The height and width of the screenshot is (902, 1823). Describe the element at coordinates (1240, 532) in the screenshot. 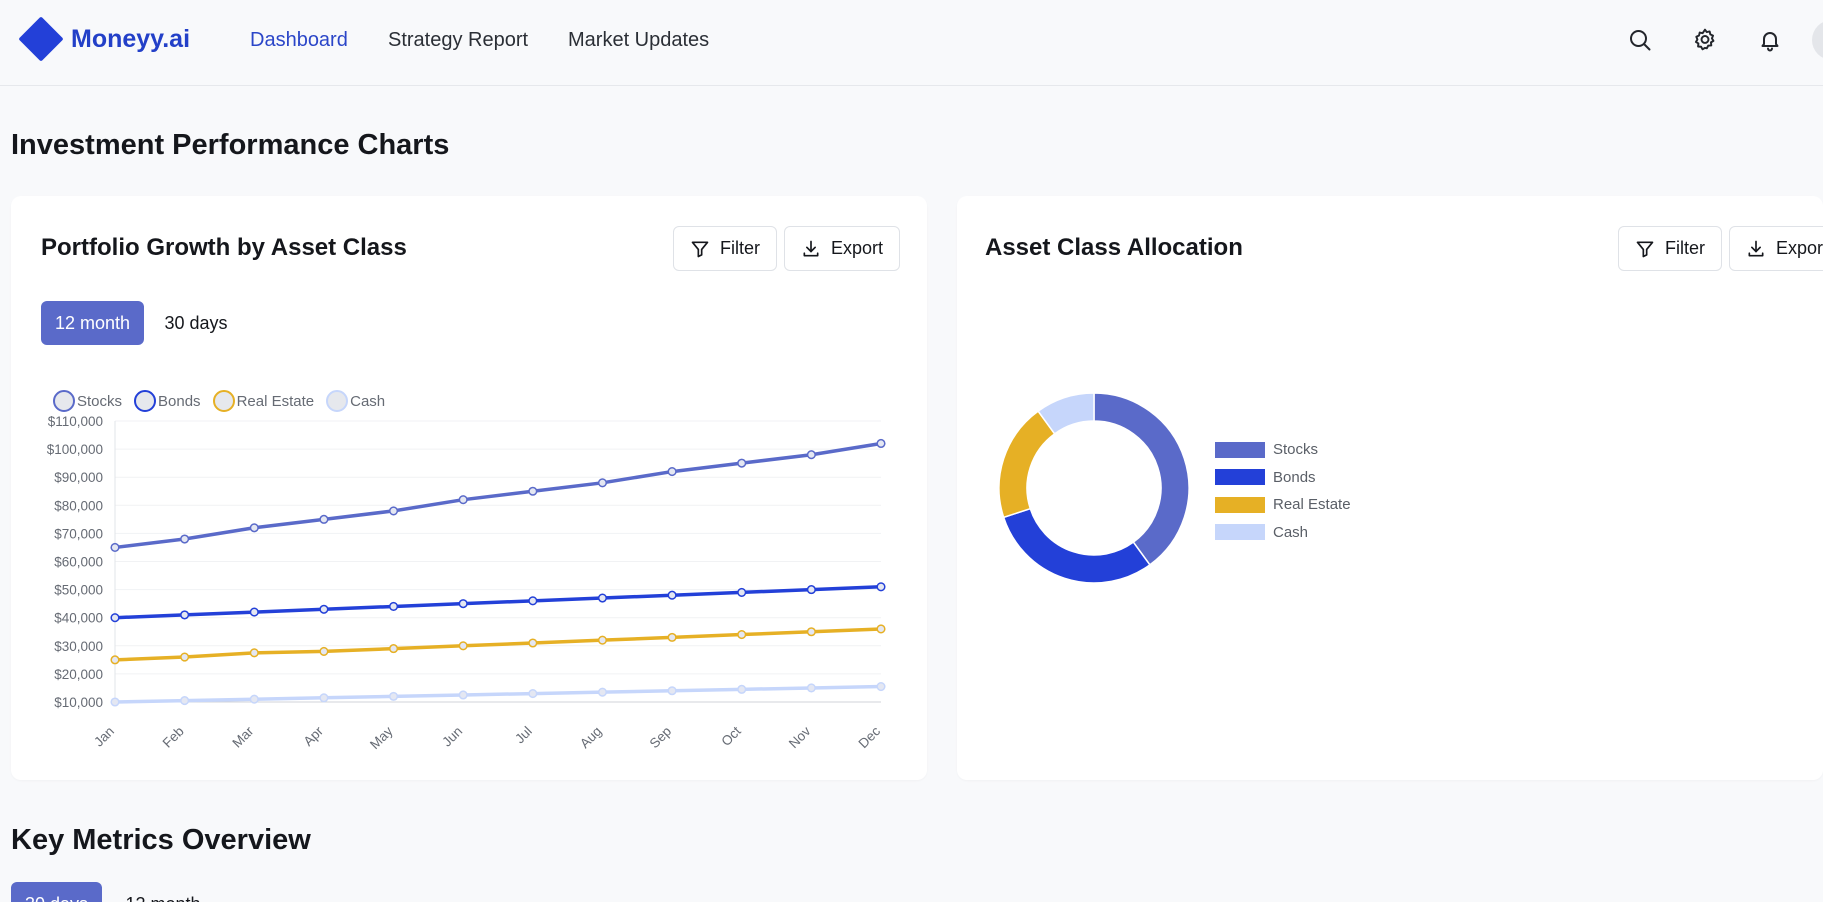

I see `pie-swatch-cash` at that location.